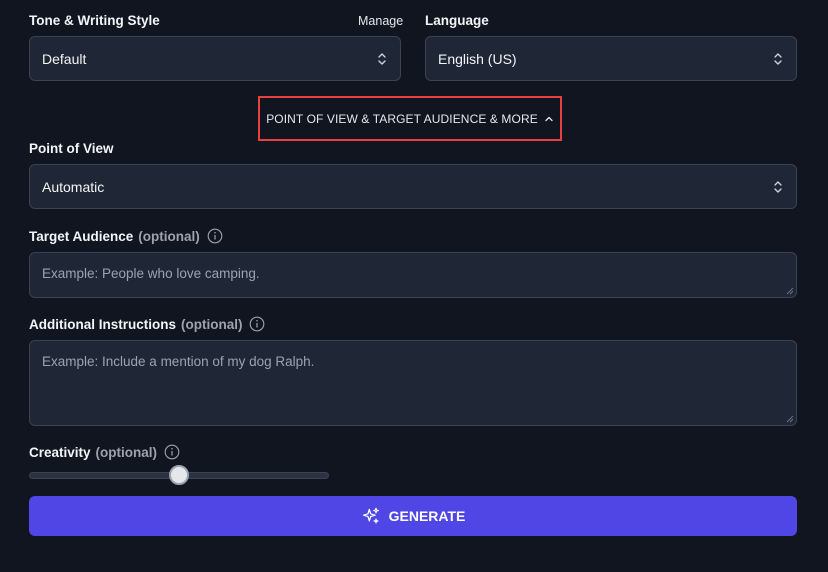  I want to click on advanced-options-toggle: POINT OF VIEW & TARGET AUDIENCE & MORE, so click(410, 118).